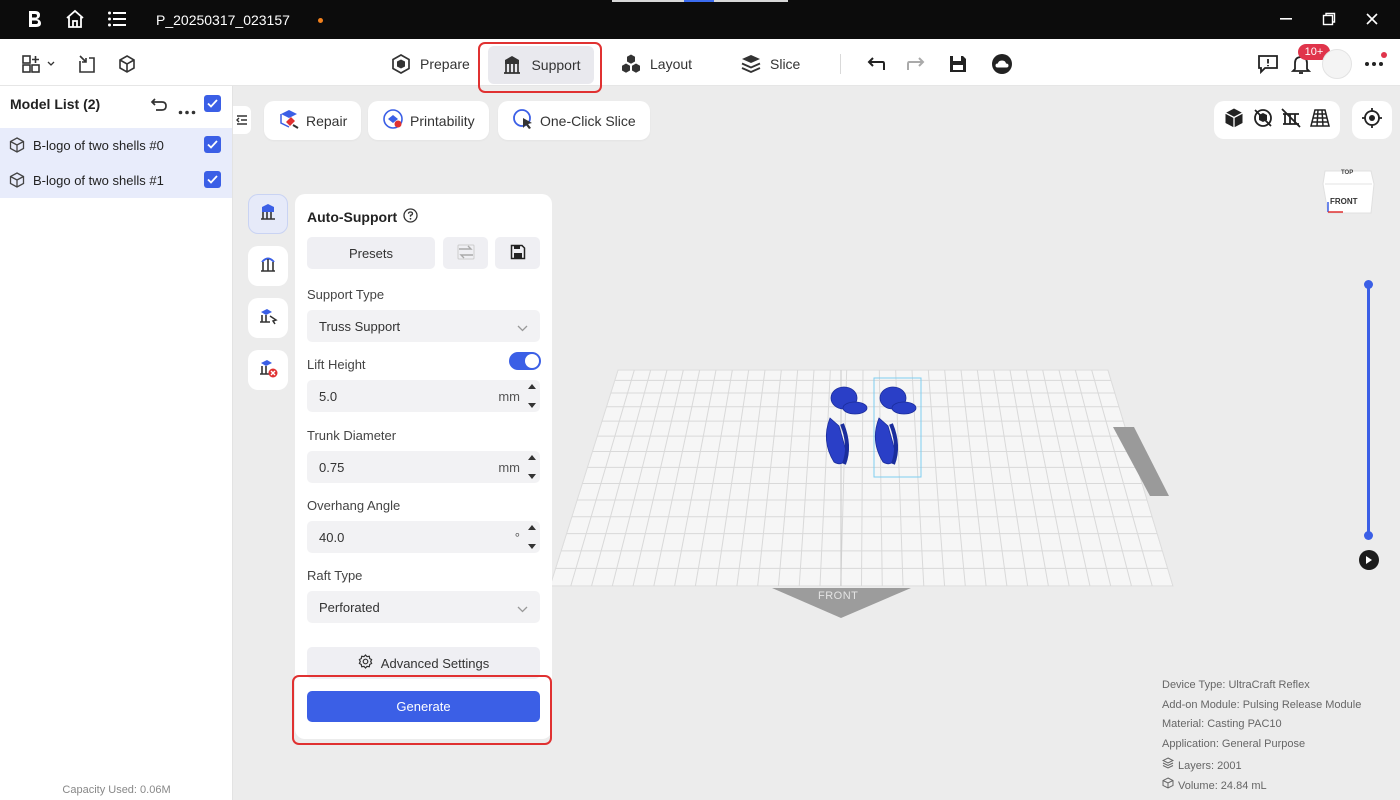  What do you see at coordinates (159, 106) in the screenshot?
I see `reset-icon` at bounding box center [159, 106].